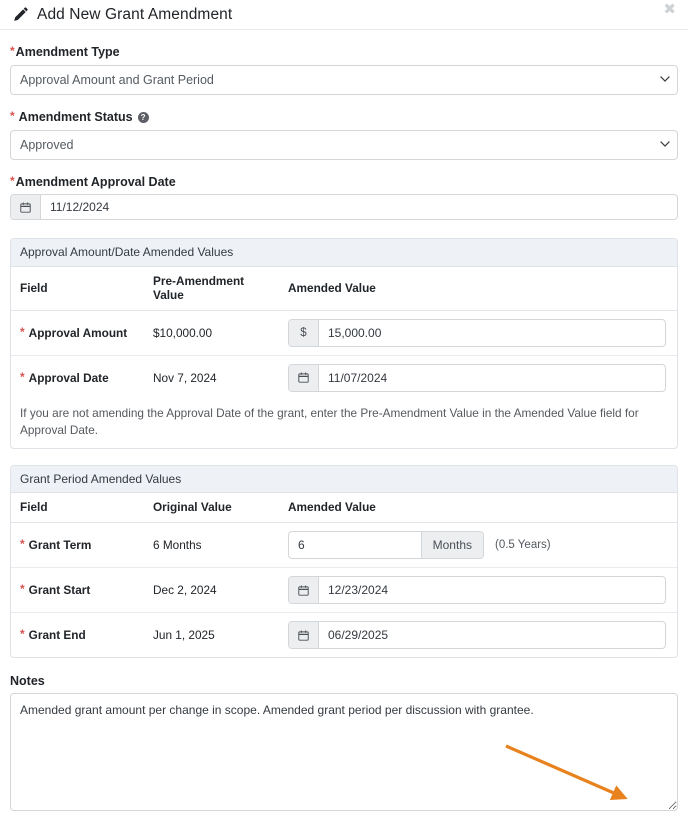 The image size is (688, 817). What do you see at coordinates (67, 52) in the screenshot?
I see `amendment-type-label-text: Amendment Type` at bounding box center [67, 52].